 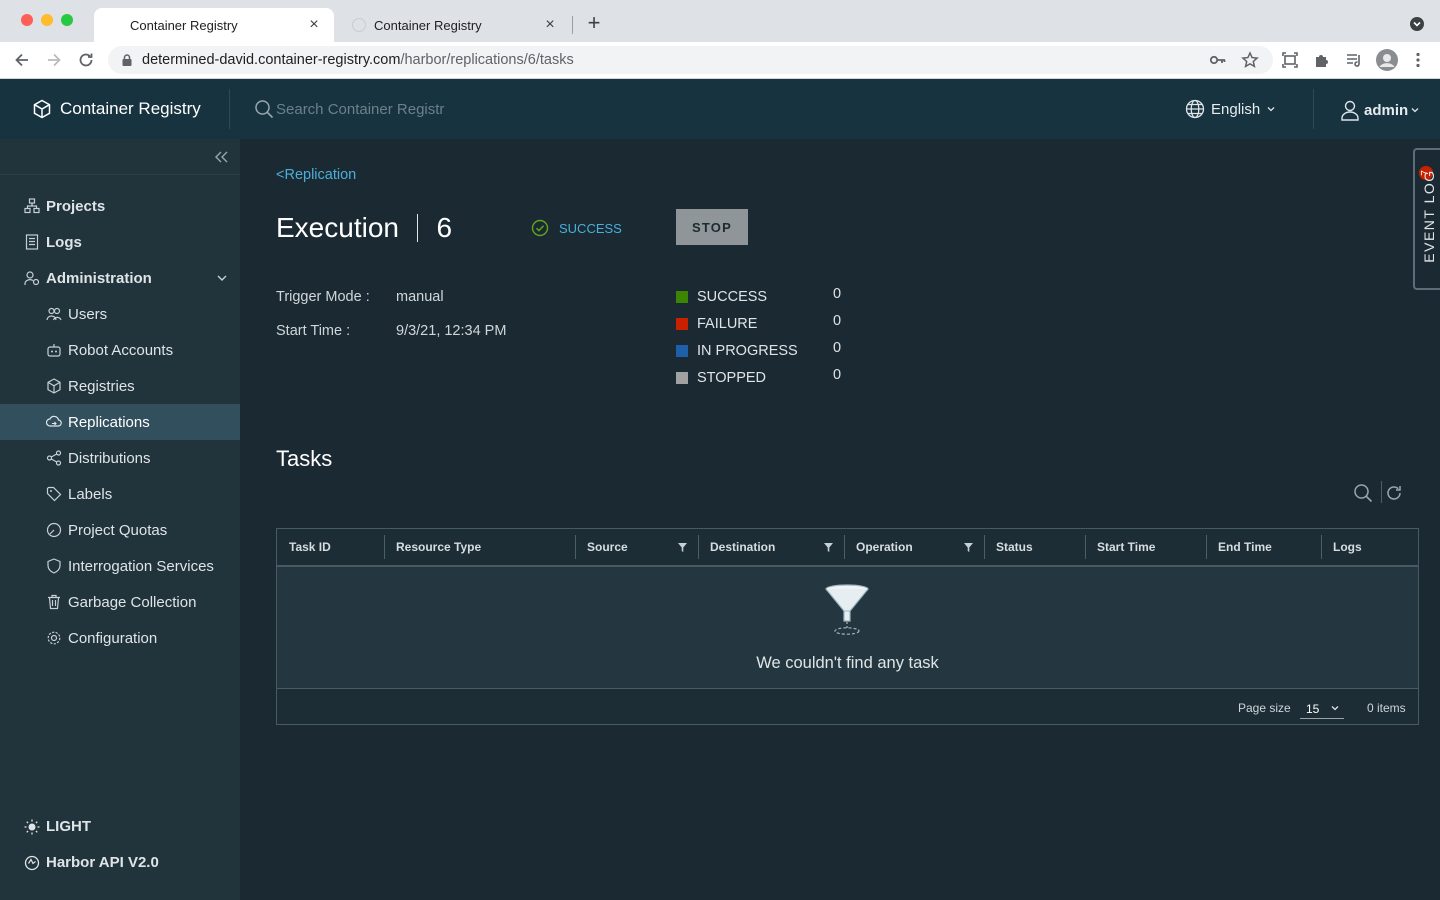 What do you see at coordinates (271, 60) in the screenshot?
I see `url-host: determined-david.container-registry.com` at bounding box center [271, 60].